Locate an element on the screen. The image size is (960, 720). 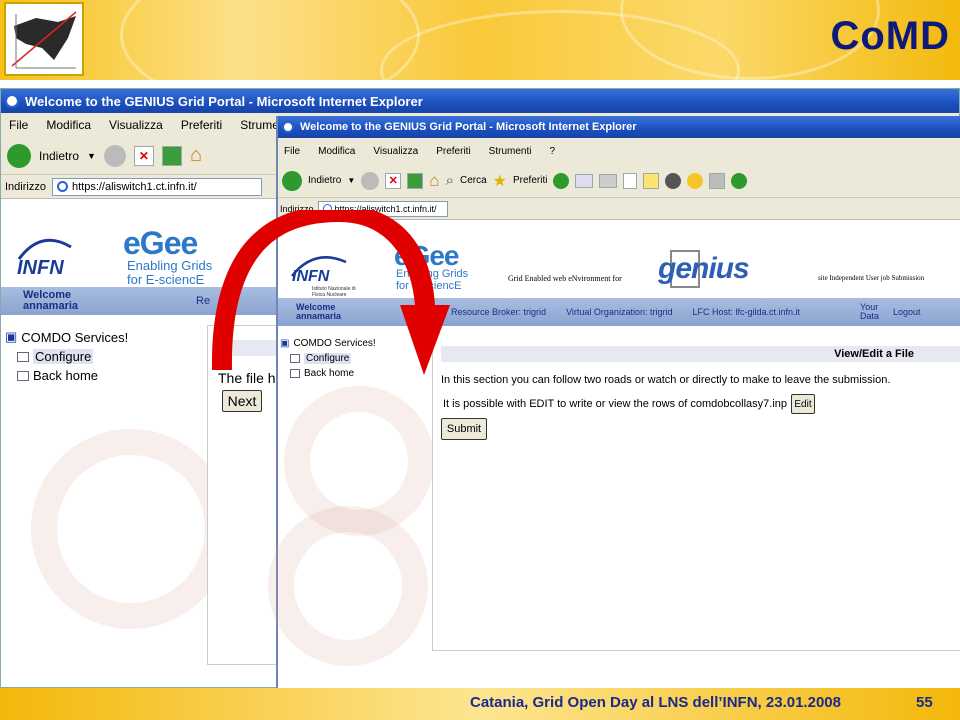
section-header: View/Edit a File is located at coordinates (700, 354).